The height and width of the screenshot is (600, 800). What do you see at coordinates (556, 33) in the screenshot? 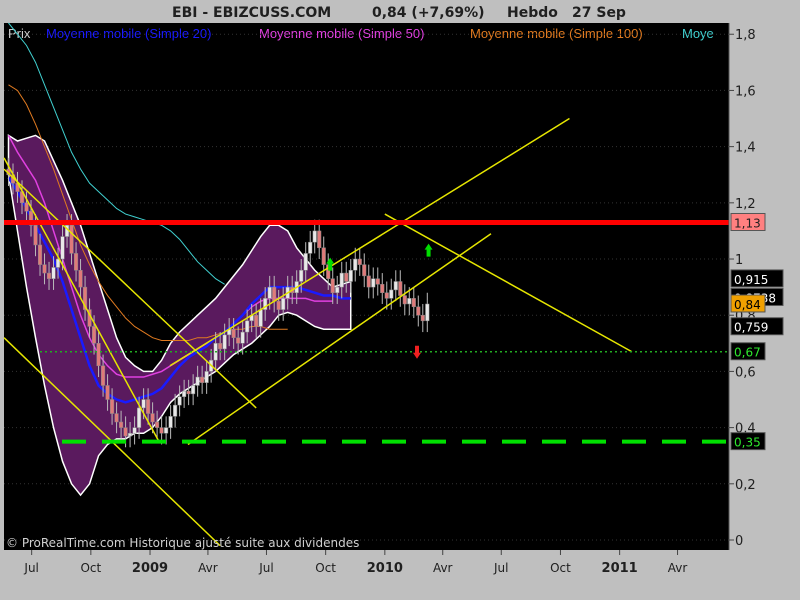
I see `legend-item: Moyenne mobile (Simple 100)` at bounding box center [556, 33].